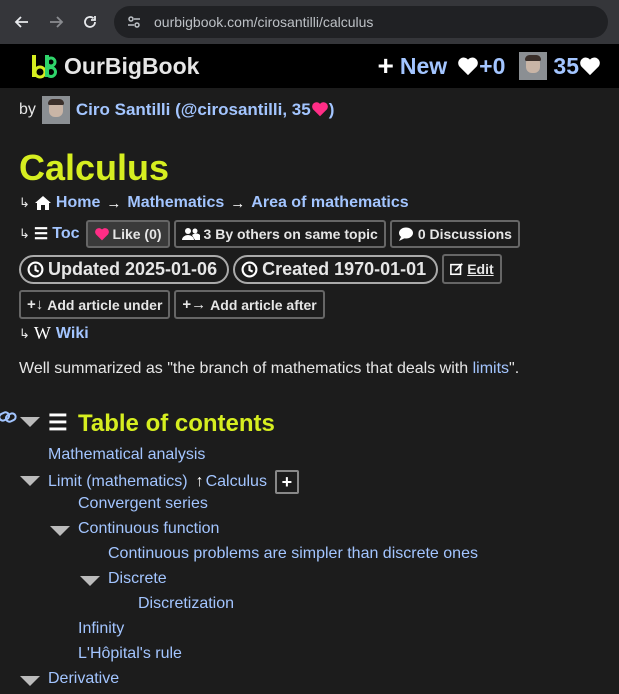 This screenshot has width=619, height=694. Describe the element at coordinates (491, 368) in the screenshot. I see `limits-link: limits` at that location.